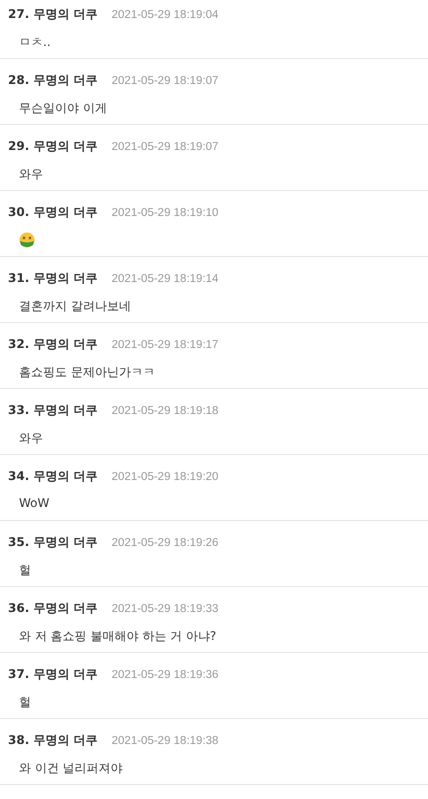 The image size is (428, 799). I want to click on comment-text: ㅁㅊ.., so click(35, 42).